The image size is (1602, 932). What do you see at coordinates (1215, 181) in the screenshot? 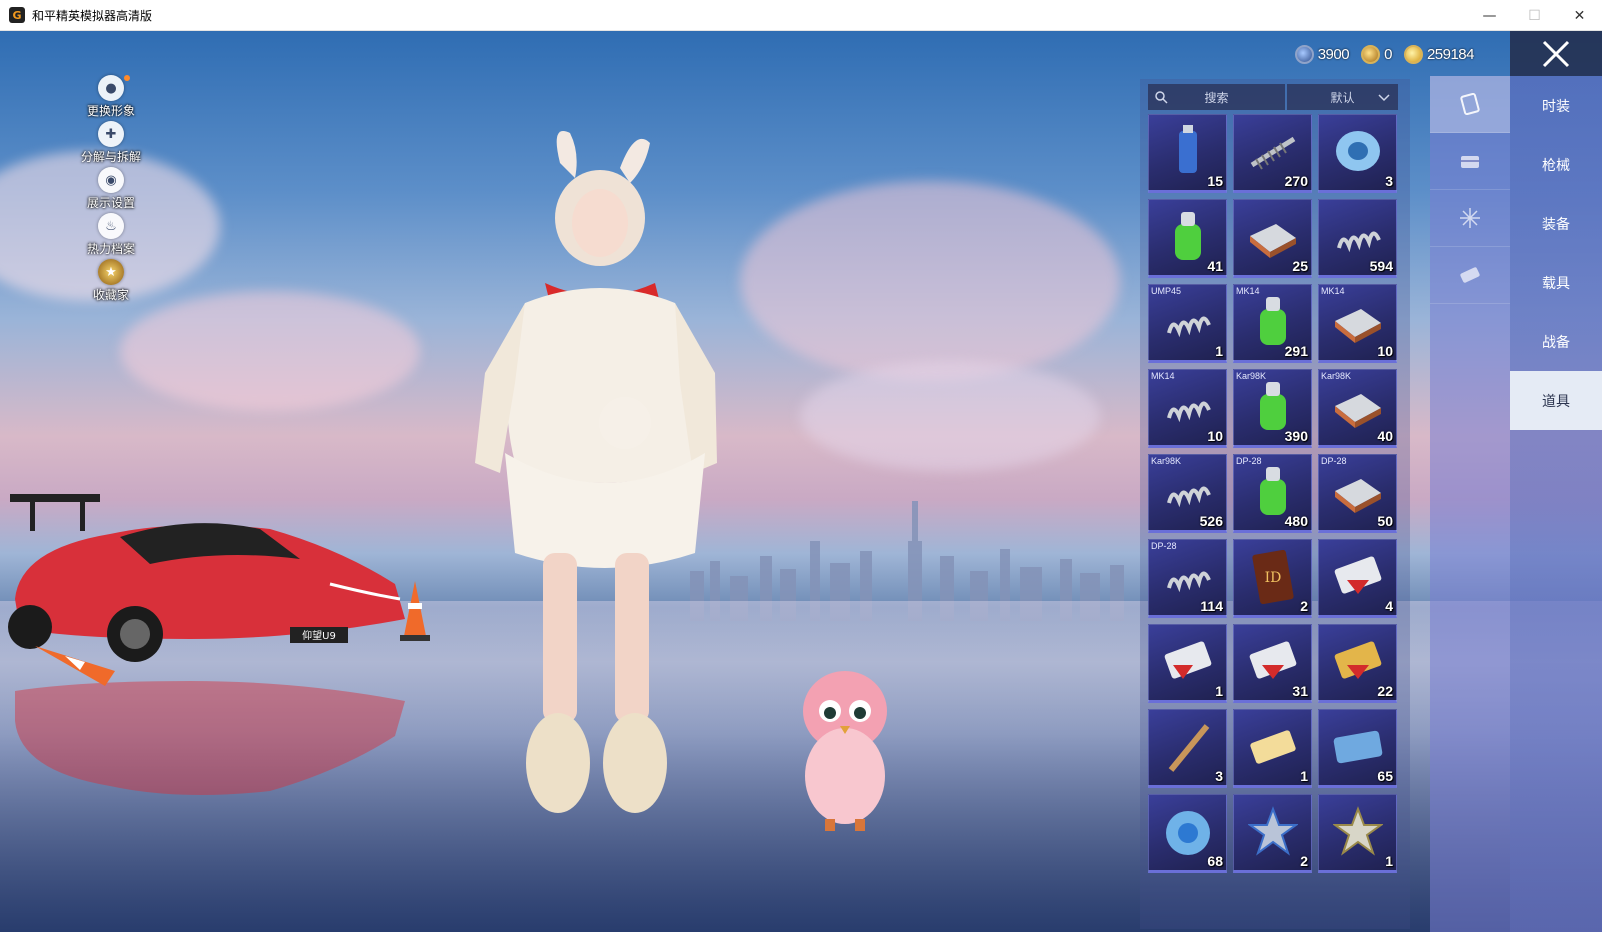
I see `item-count: 15` at bounding box center [1215, 181].